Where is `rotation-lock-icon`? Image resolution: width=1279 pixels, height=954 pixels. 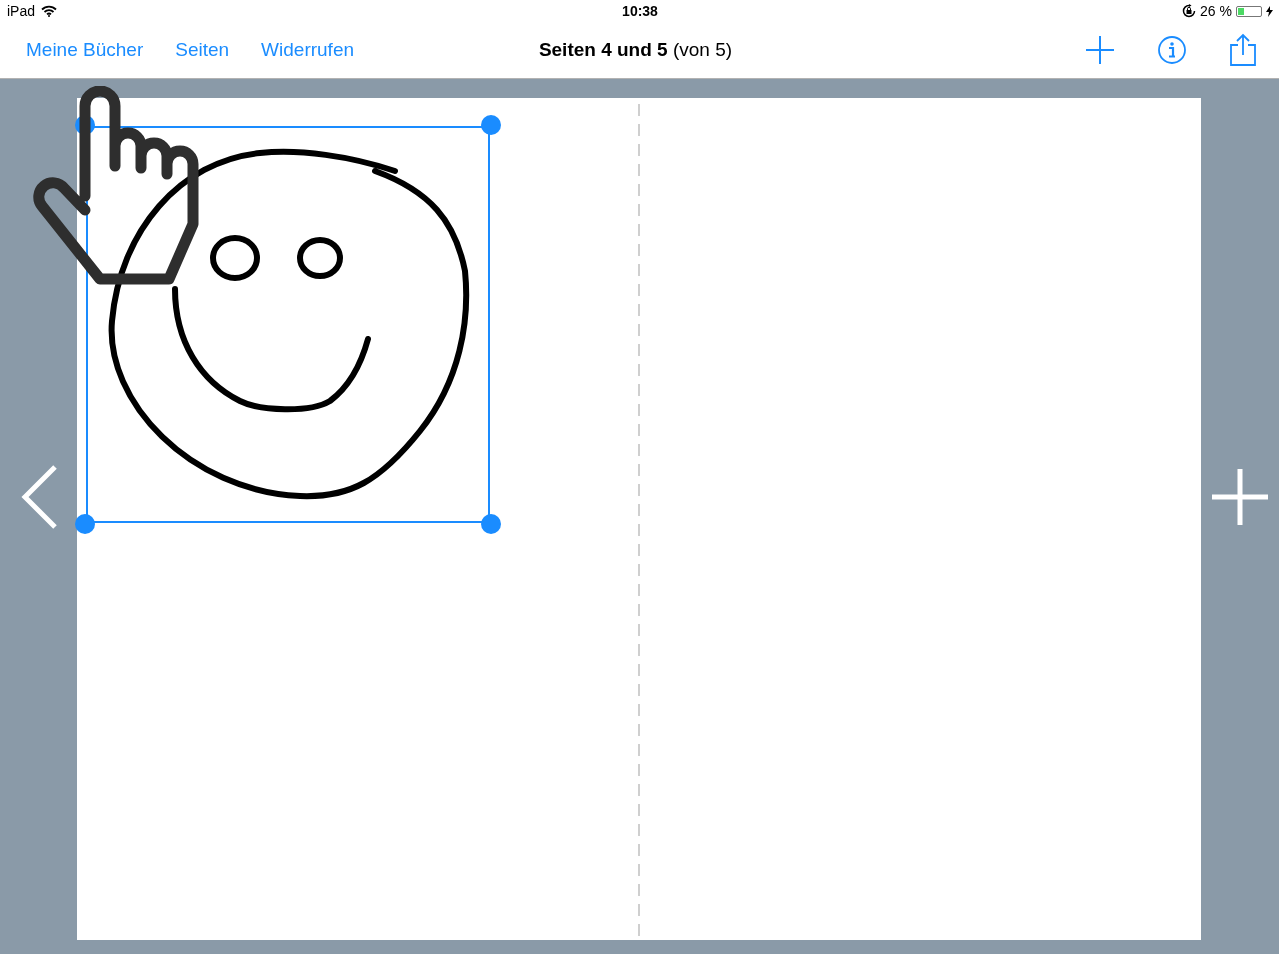 rotation-lock-icon is located at coordinates (1189, 11).